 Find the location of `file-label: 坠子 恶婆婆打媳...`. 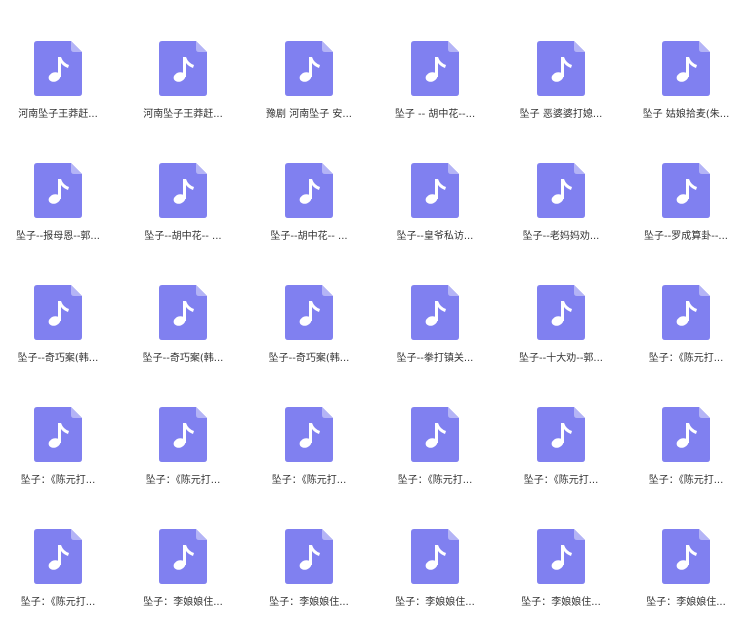

file-label: 坠子 恶婆婆打媳... is located at coordinates (561, 114).